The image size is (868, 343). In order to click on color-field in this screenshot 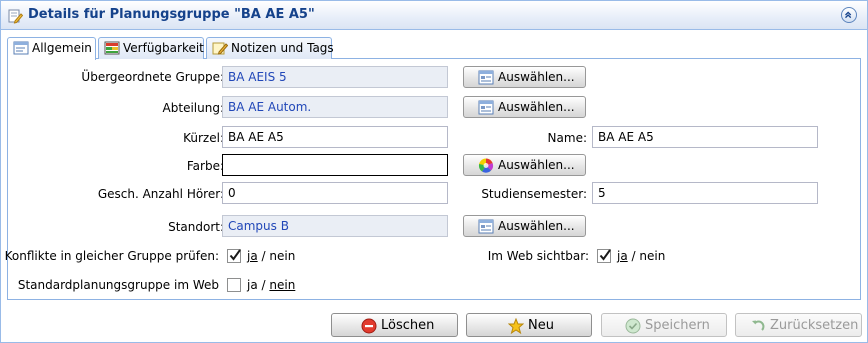, I will do `click(335, 165)`.